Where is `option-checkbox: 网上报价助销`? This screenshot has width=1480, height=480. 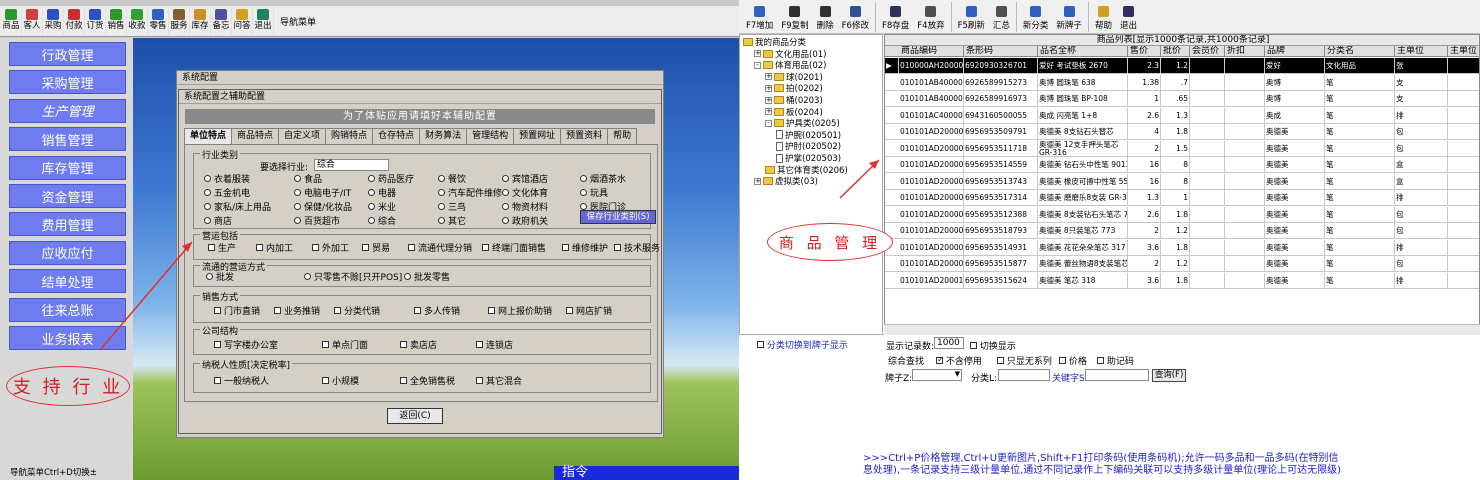 option-checkbox: 网上报价助销 is located at coordinates (520, 310).